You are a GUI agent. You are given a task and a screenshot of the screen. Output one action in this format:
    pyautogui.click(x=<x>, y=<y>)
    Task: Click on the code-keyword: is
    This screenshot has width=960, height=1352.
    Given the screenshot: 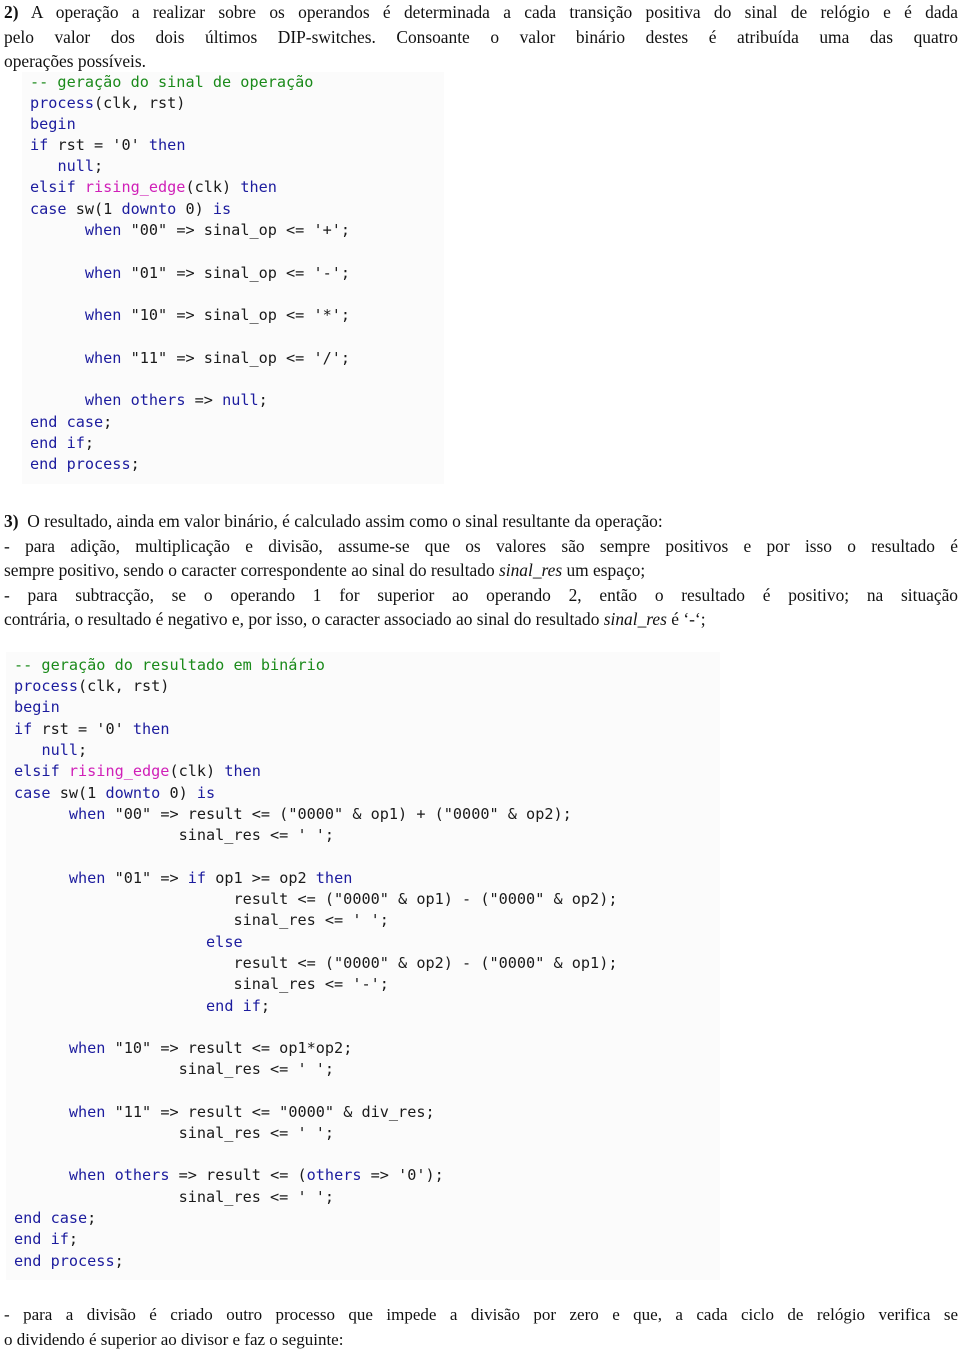 What is the action you would take?
    pyautogui.click(x=206, y=793)
    